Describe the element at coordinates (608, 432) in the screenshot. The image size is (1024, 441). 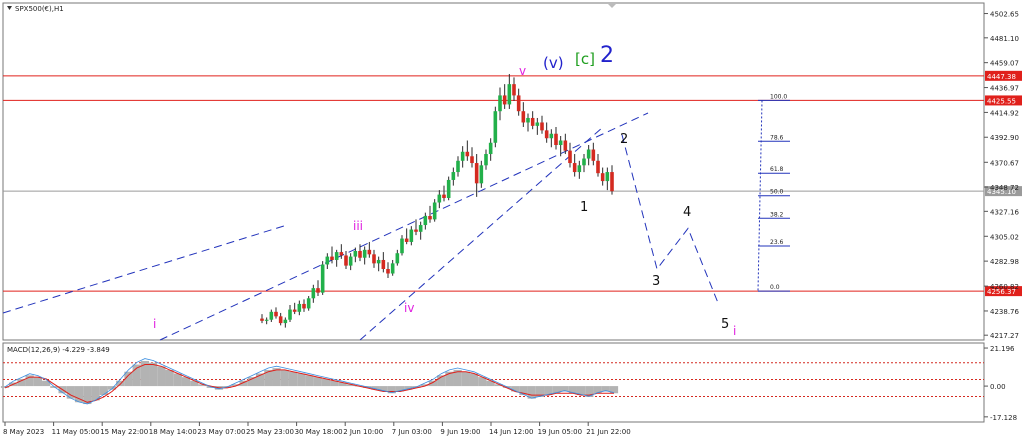
I see `time-tick-label: 21 Jun 22:00` at that location.